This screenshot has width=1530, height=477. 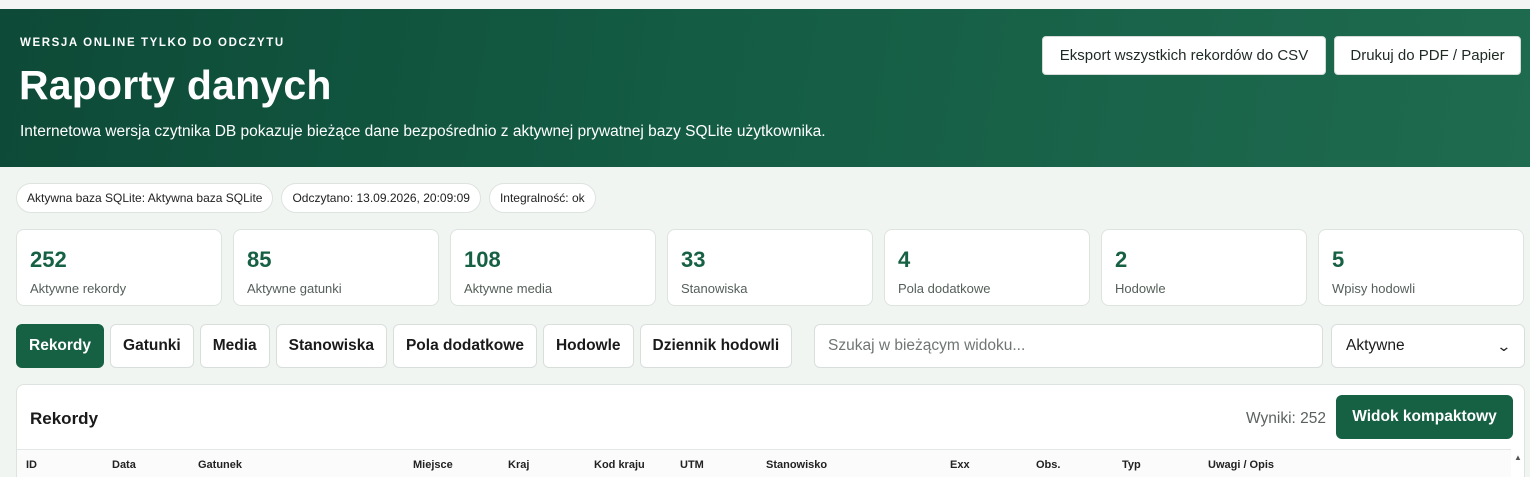 What do you see at coordinates (1375, 345) in the screenshot?
I see `status-filter-value: Aktywne` at bounding box center [1375, 345].